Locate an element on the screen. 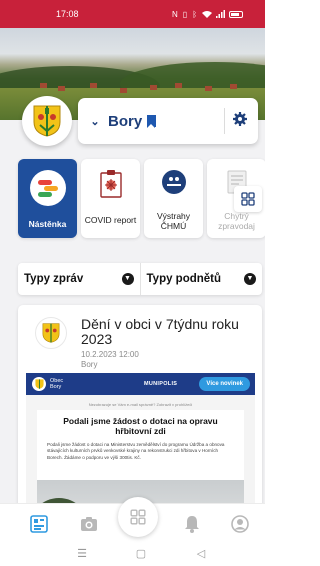 The image size is (320, 566). news-type-filter: Typy zpráv ▼ is located at coordinates (79, 279).